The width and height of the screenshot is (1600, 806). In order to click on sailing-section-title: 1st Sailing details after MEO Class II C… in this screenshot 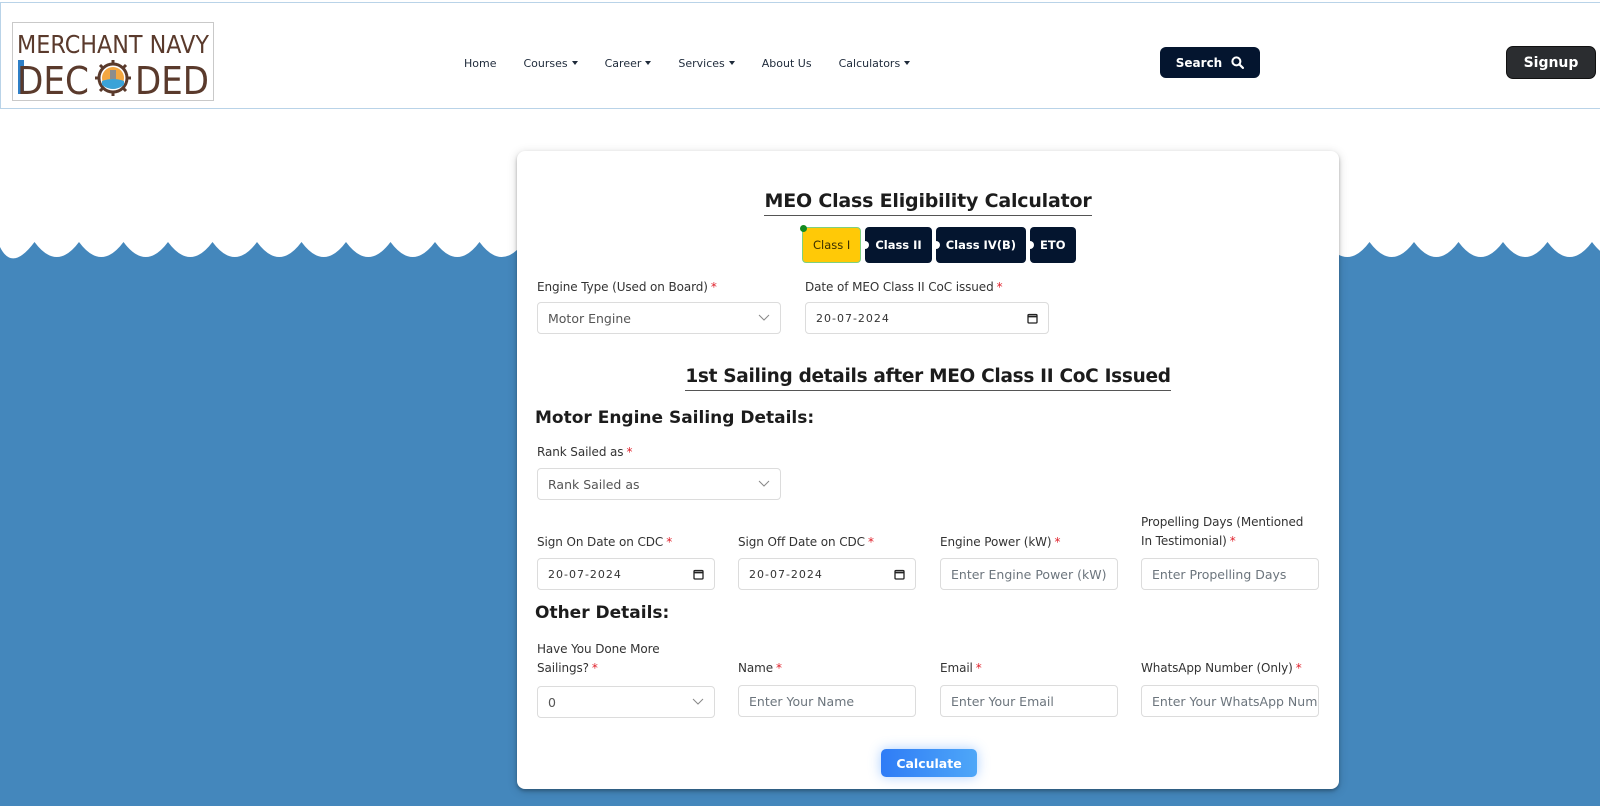, I will do `click(928, 376)`.